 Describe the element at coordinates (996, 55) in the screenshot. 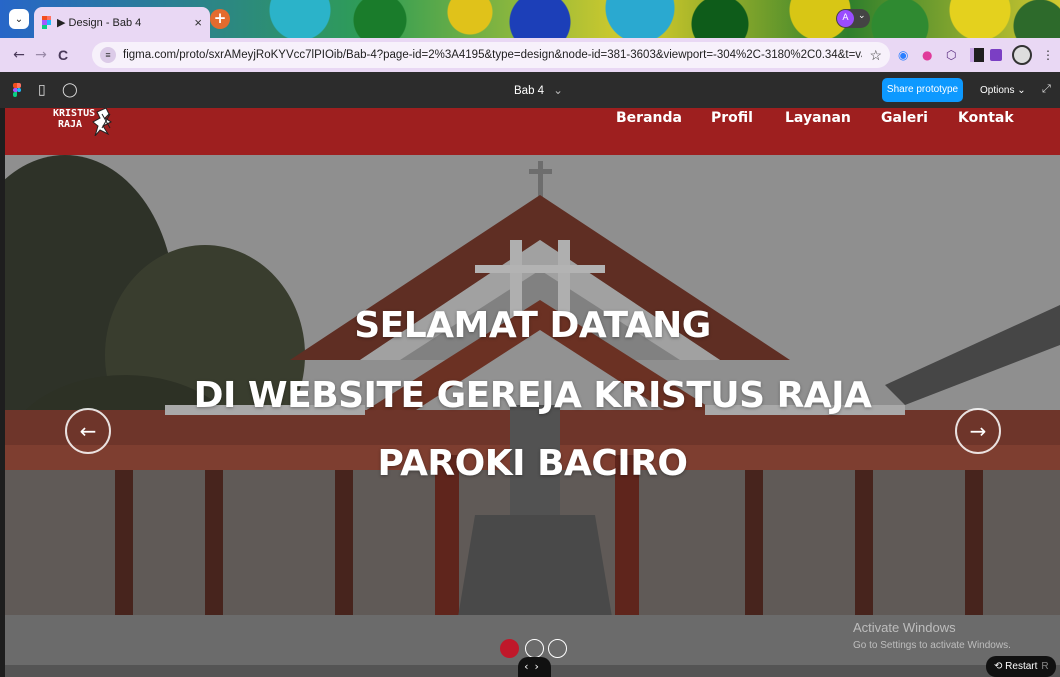

I see `extension-square-icon` at that location.